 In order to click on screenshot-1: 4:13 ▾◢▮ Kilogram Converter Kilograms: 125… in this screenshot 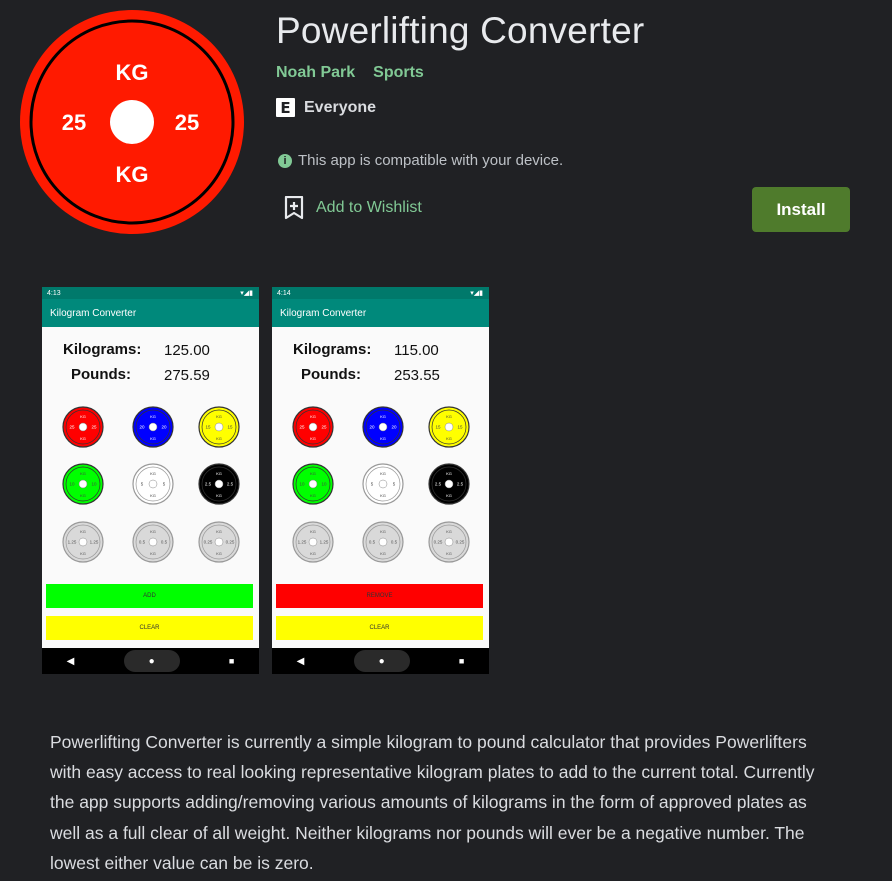, I will do `click(150, 480)`.